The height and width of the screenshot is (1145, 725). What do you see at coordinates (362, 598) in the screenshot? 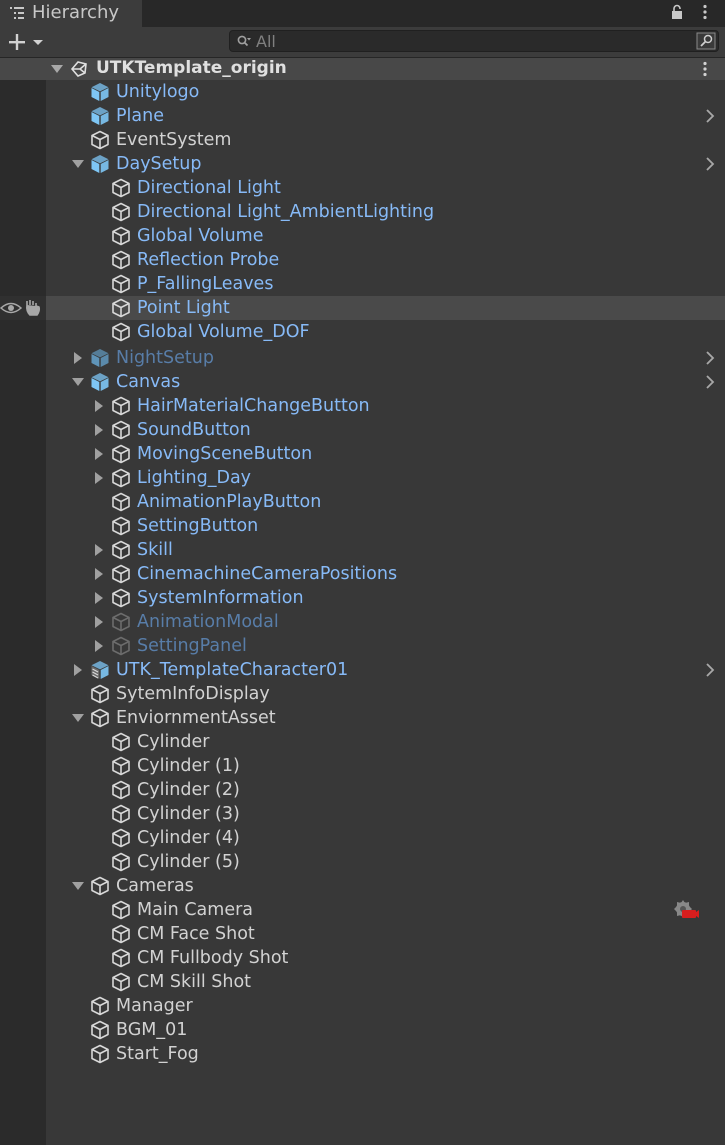
I see `tree-row: SystemInformation` at bounding box center [362, 598].